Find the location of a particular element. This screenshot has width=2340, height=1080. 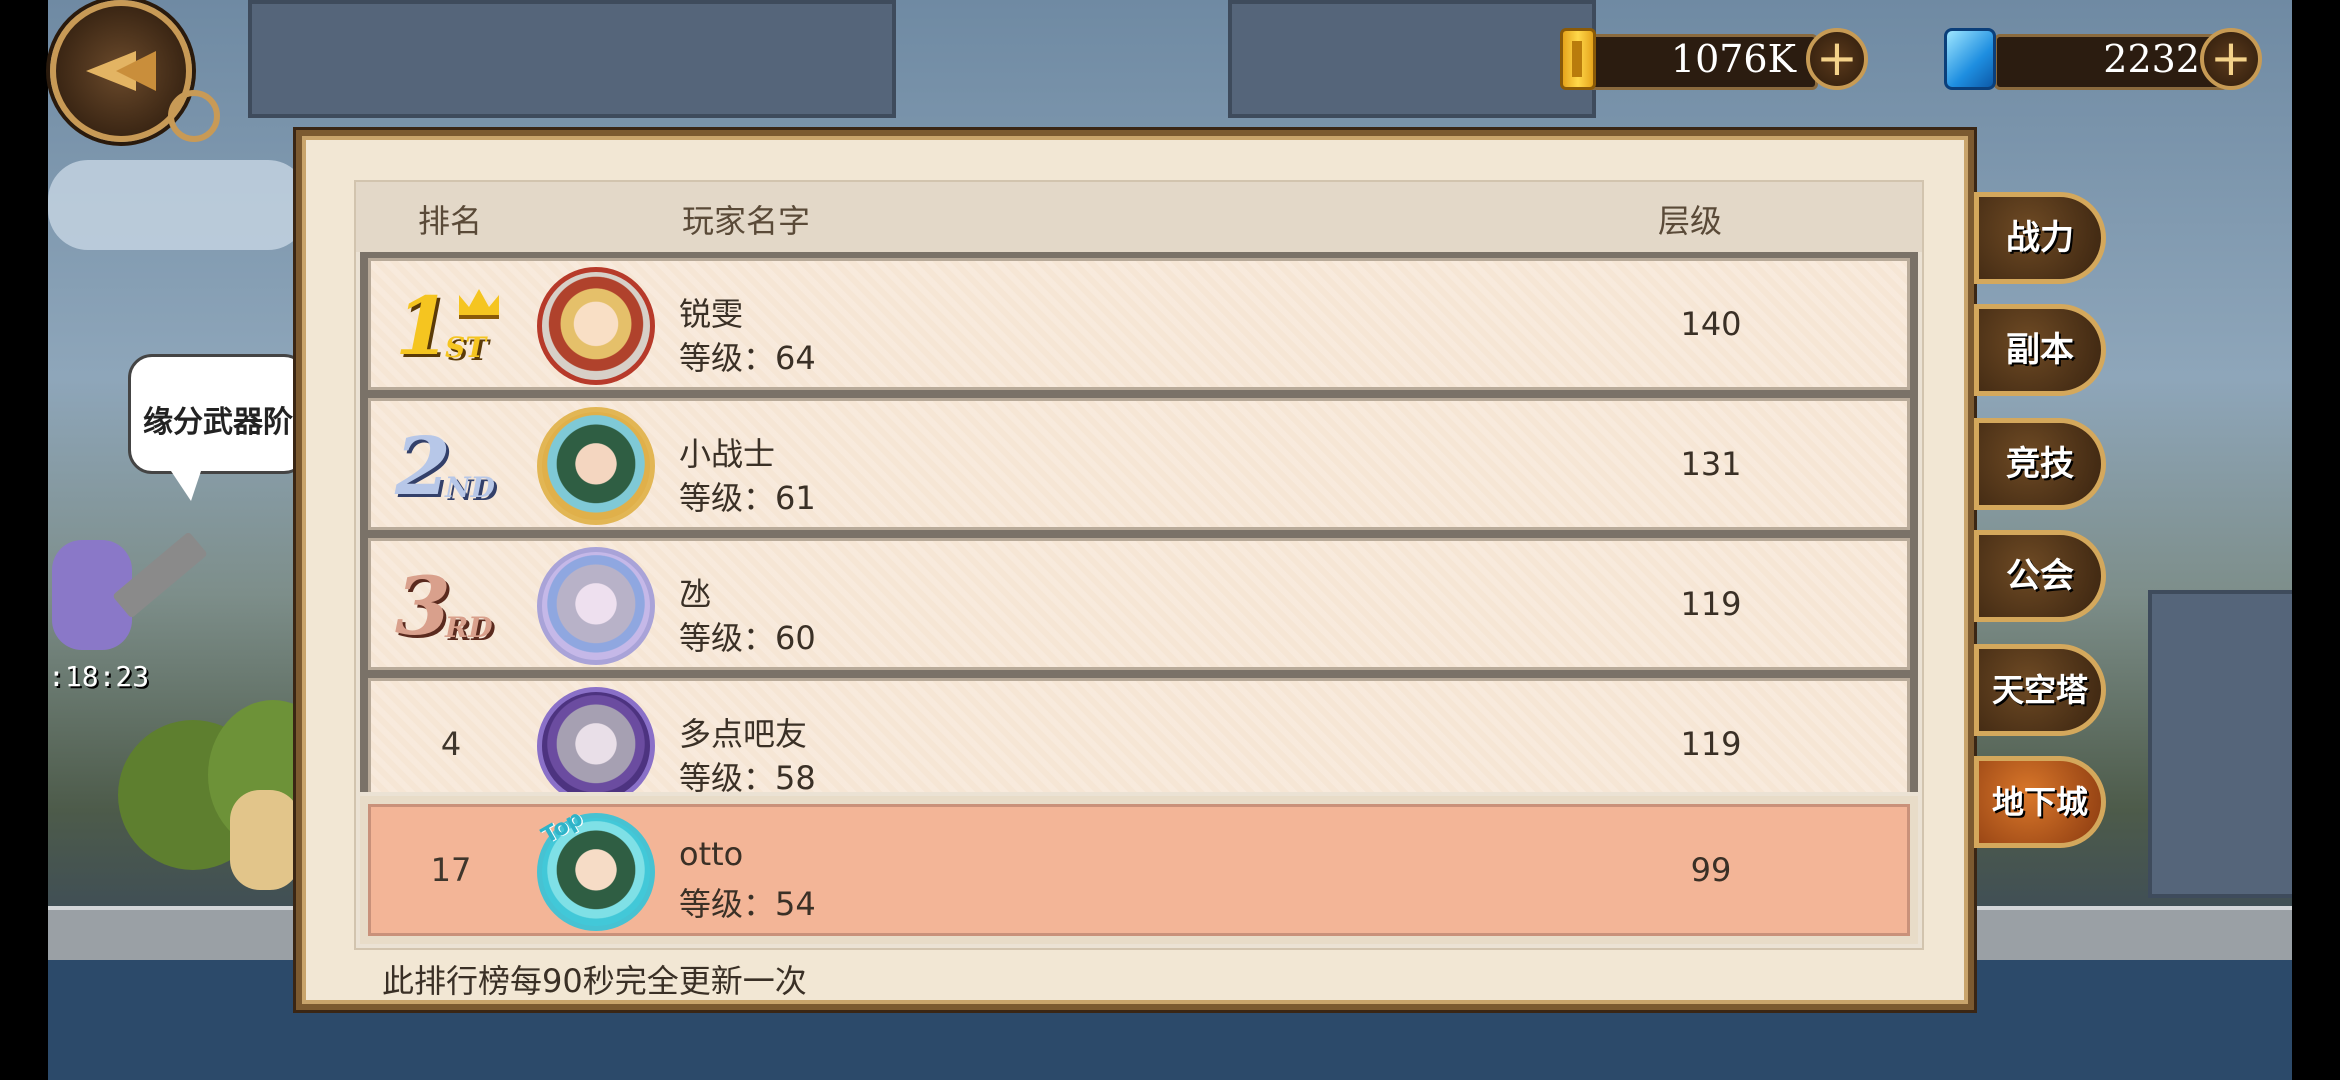

my-name: otto is located at coordinates (711, 854).